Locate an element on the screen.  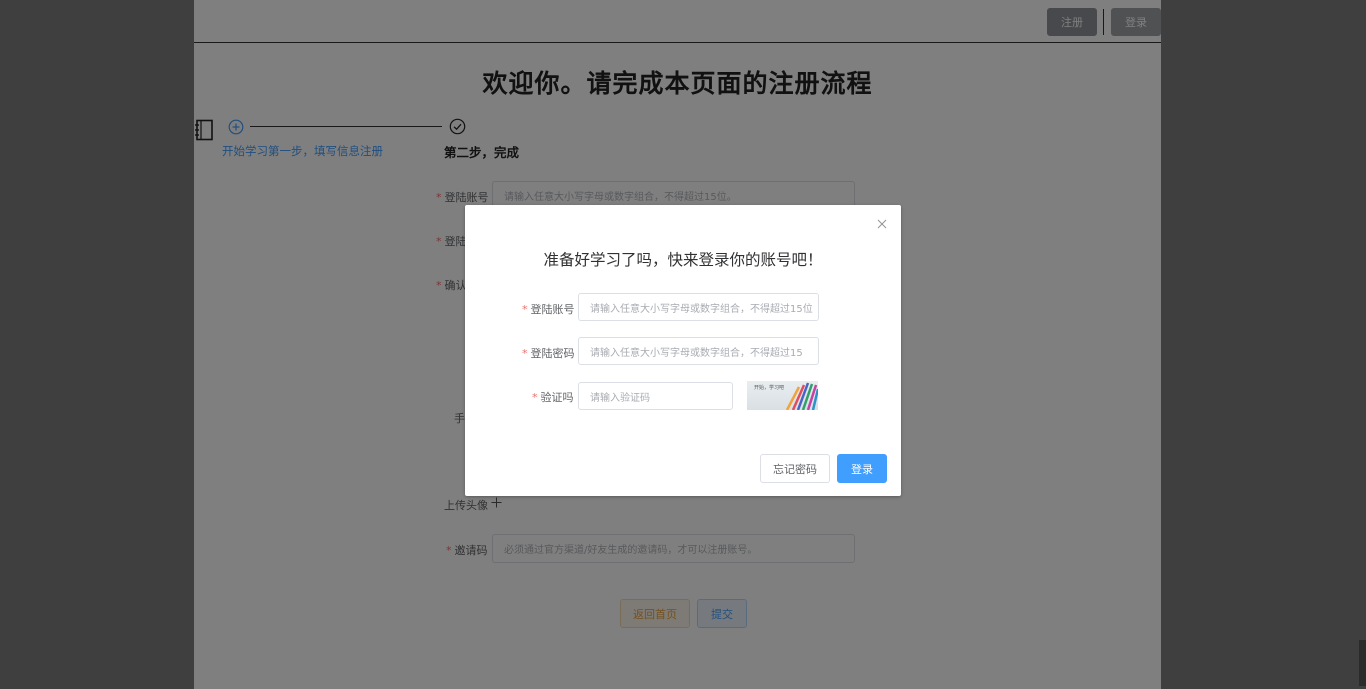
dialog-title: 准备好学习了吗，快来登录你的账号吧！ is located at coordinates (683, 260).